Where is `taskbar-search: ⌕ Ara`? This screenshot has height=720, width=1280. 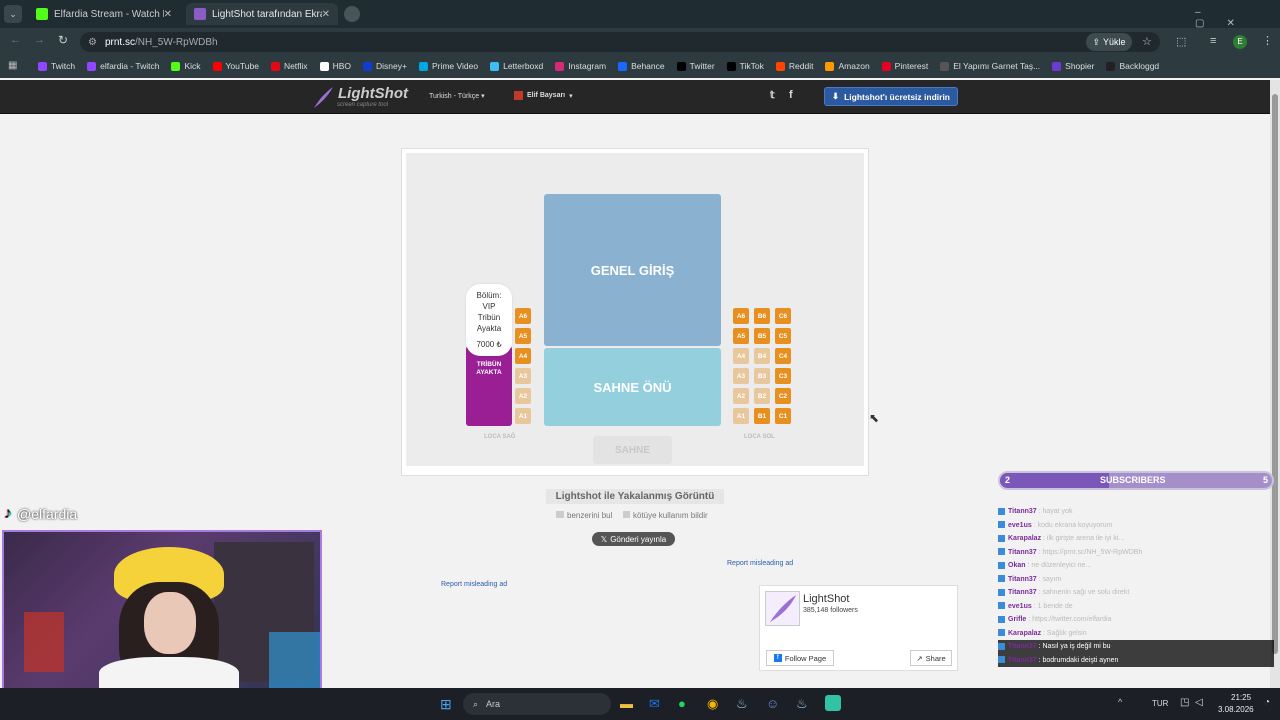 taskbar-search: ⌕ Ara is located at coordinates (537, 704).